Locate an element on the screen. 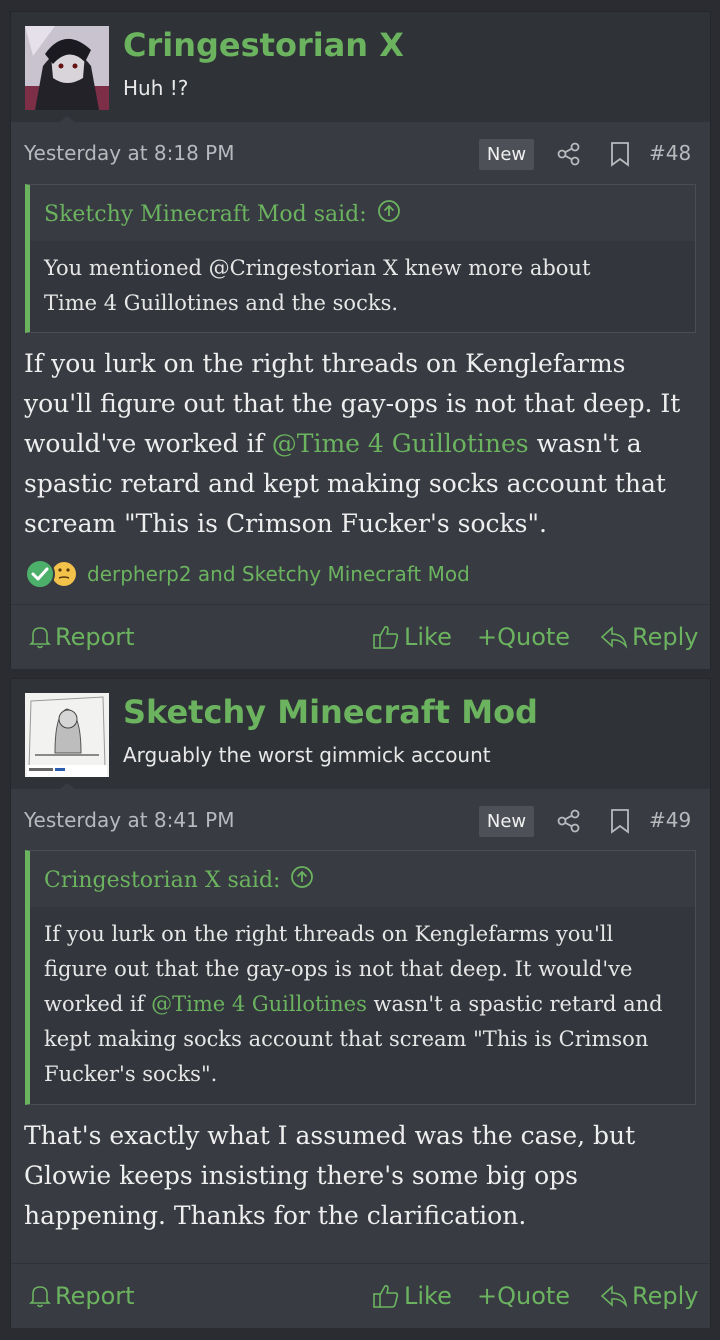 The height and width of the screenshot is (1340, 720). post-date: Yesterday at 8:18 PM is located at coordinates (129, 153).